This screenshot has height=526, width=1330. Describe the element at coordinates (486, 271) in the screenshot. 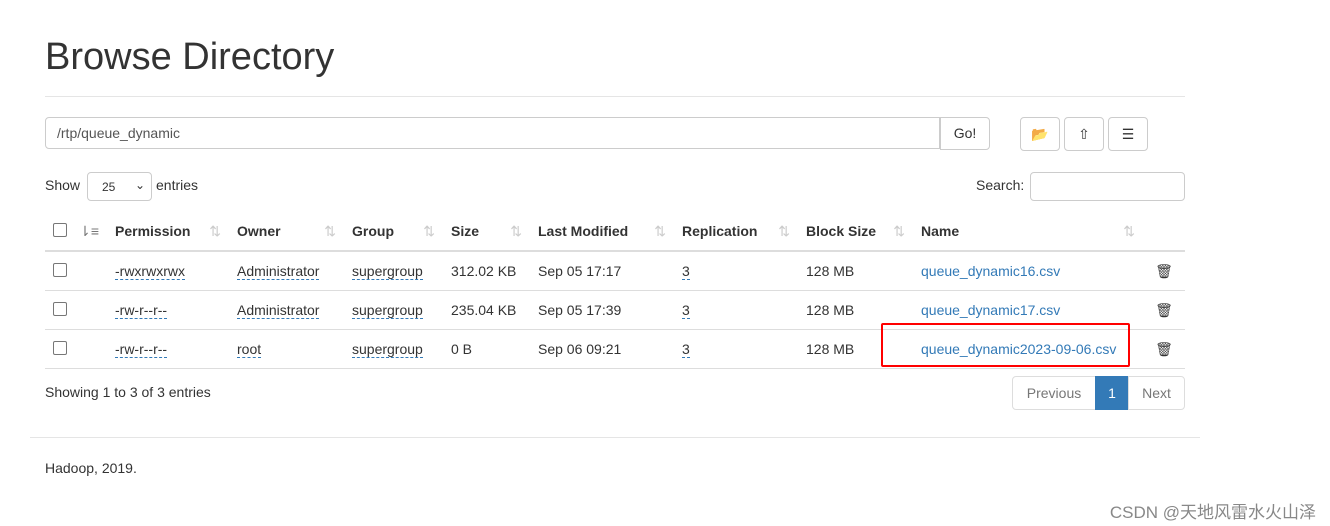

I see `size: 312.02 KB` at that location.